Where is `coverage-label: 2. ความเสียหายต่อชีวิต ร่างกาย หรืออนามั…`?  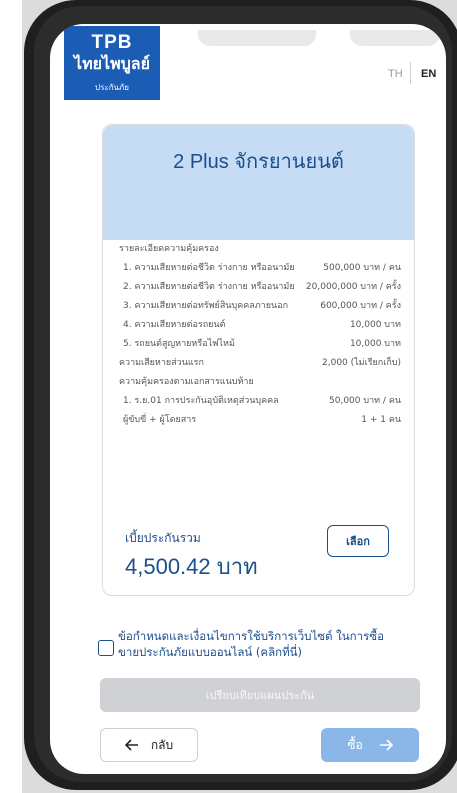
coverage-label: 2. ความเสียหายต่อชีวิต ร่างกาย หรืออนามั… is located at coordinates (209, 287).